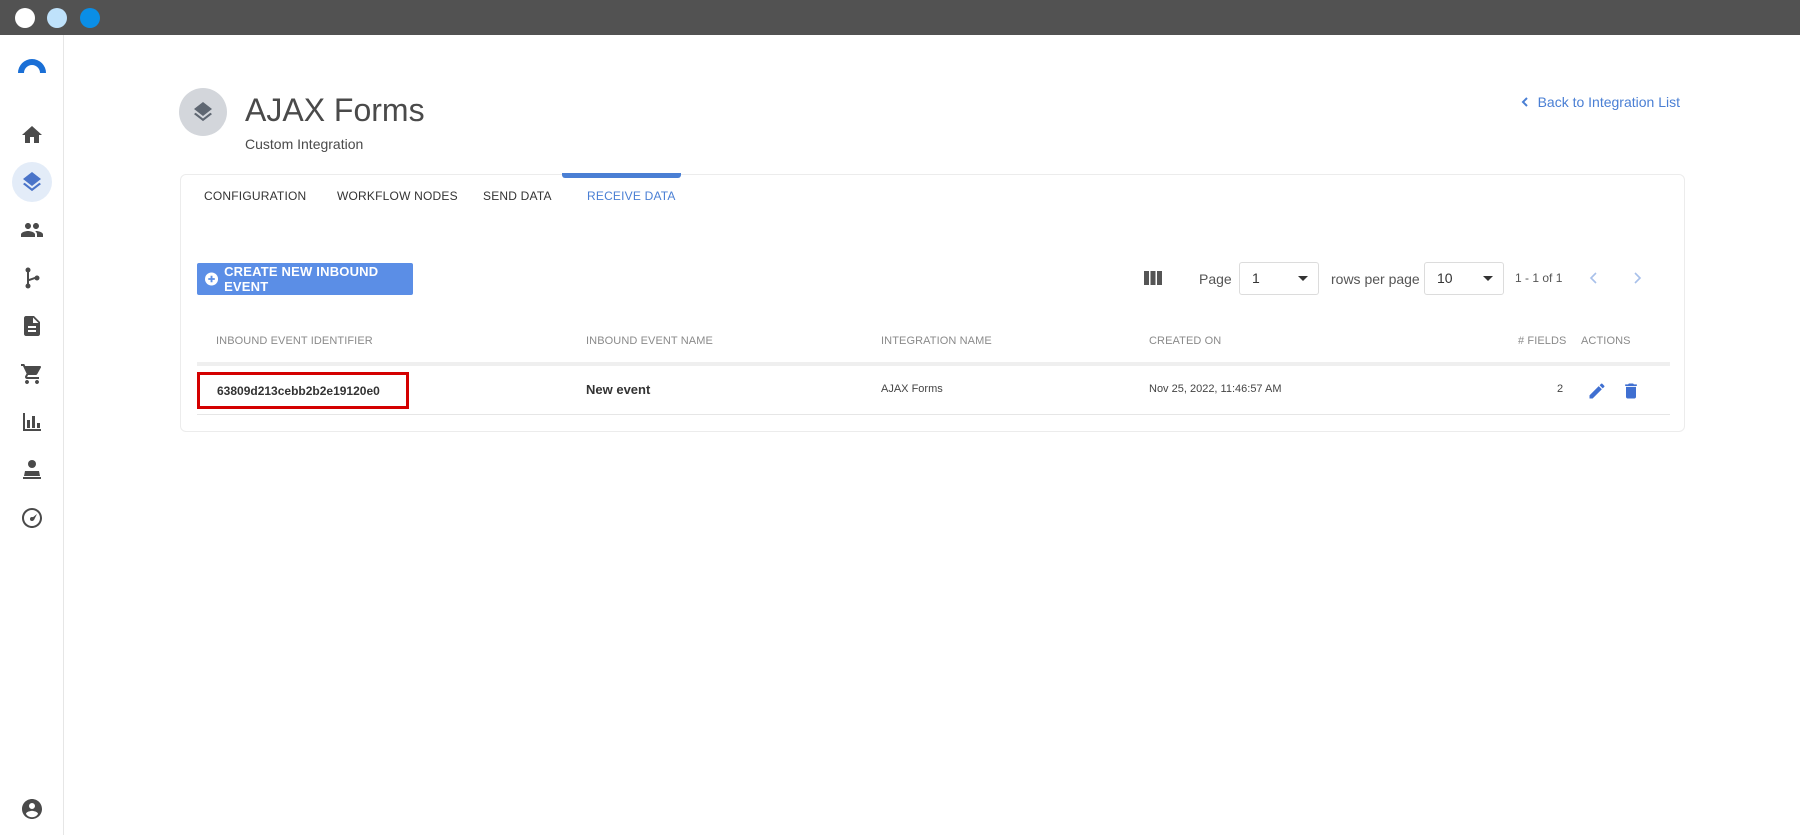 The height and width of the screenshot is (835, 1800). Describe the element at coordinates (303, 390) in the screenshot. I see `inbound-event-identifier-cell: 63809d213cebb2b2e19120e0` at that location.